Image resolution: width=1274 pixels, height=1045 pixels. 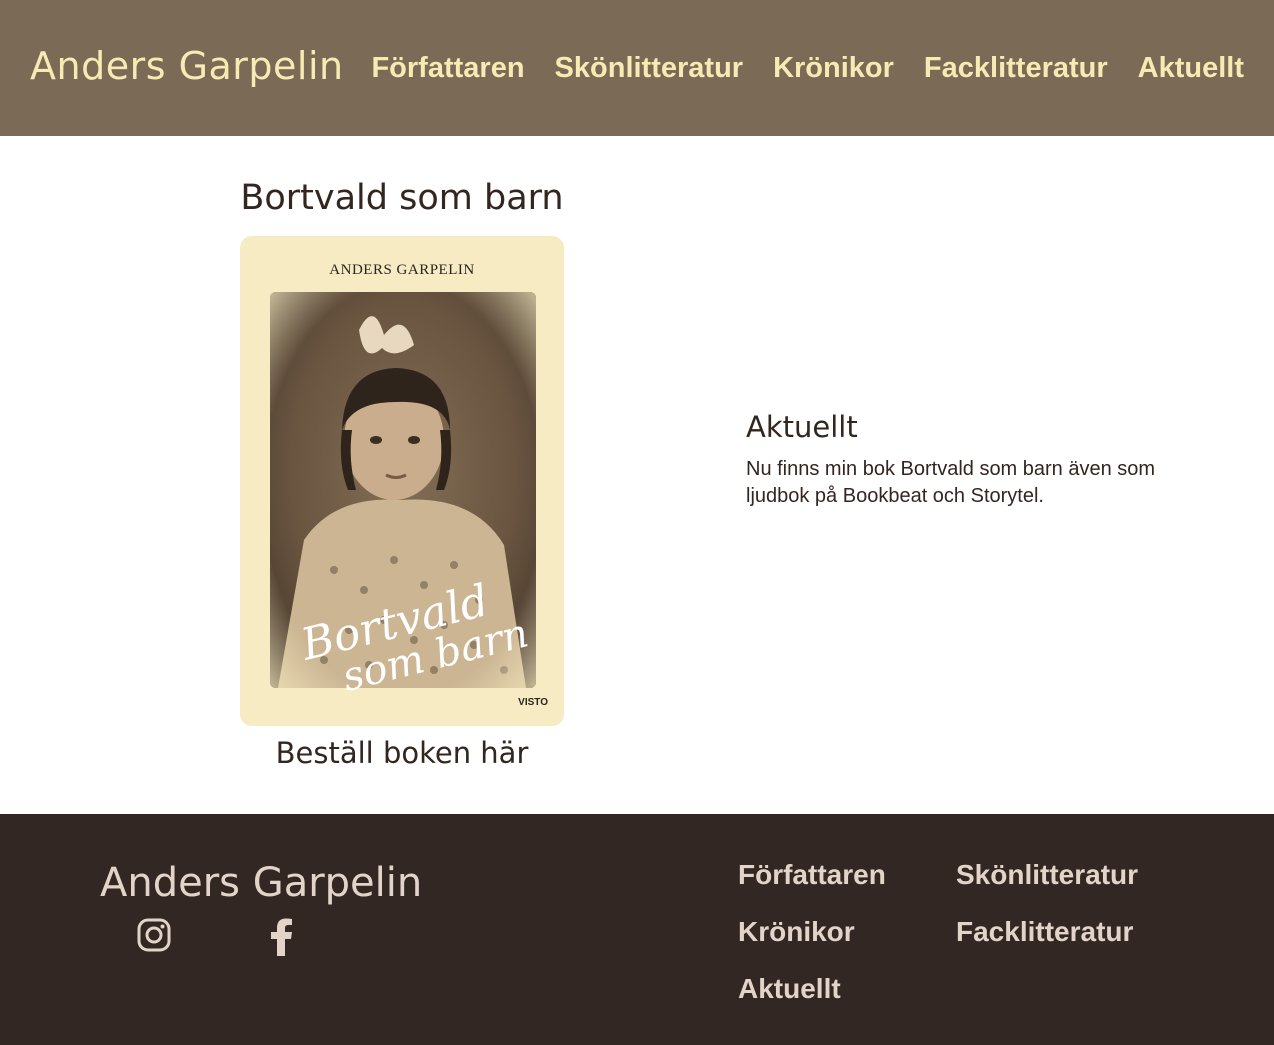 What do you see at coordinates (1016, 68) in the screenshot?
I see `nav-facklitteratur: Facklitteratur` at bounding box center [1016, 68].